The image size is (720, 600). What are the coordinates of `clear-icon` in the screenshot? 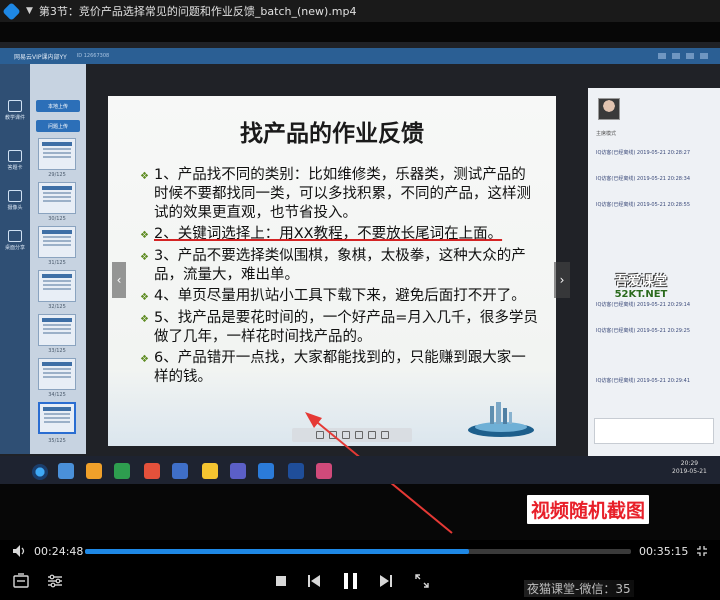 It's located at (384, 435).